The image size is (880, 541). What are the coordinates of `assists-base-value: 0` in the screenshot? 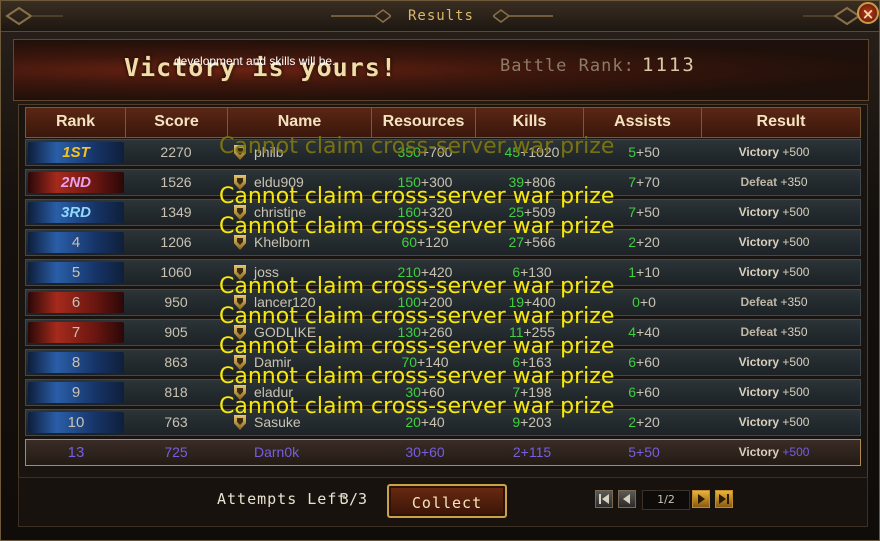 It's located at (636, 302).